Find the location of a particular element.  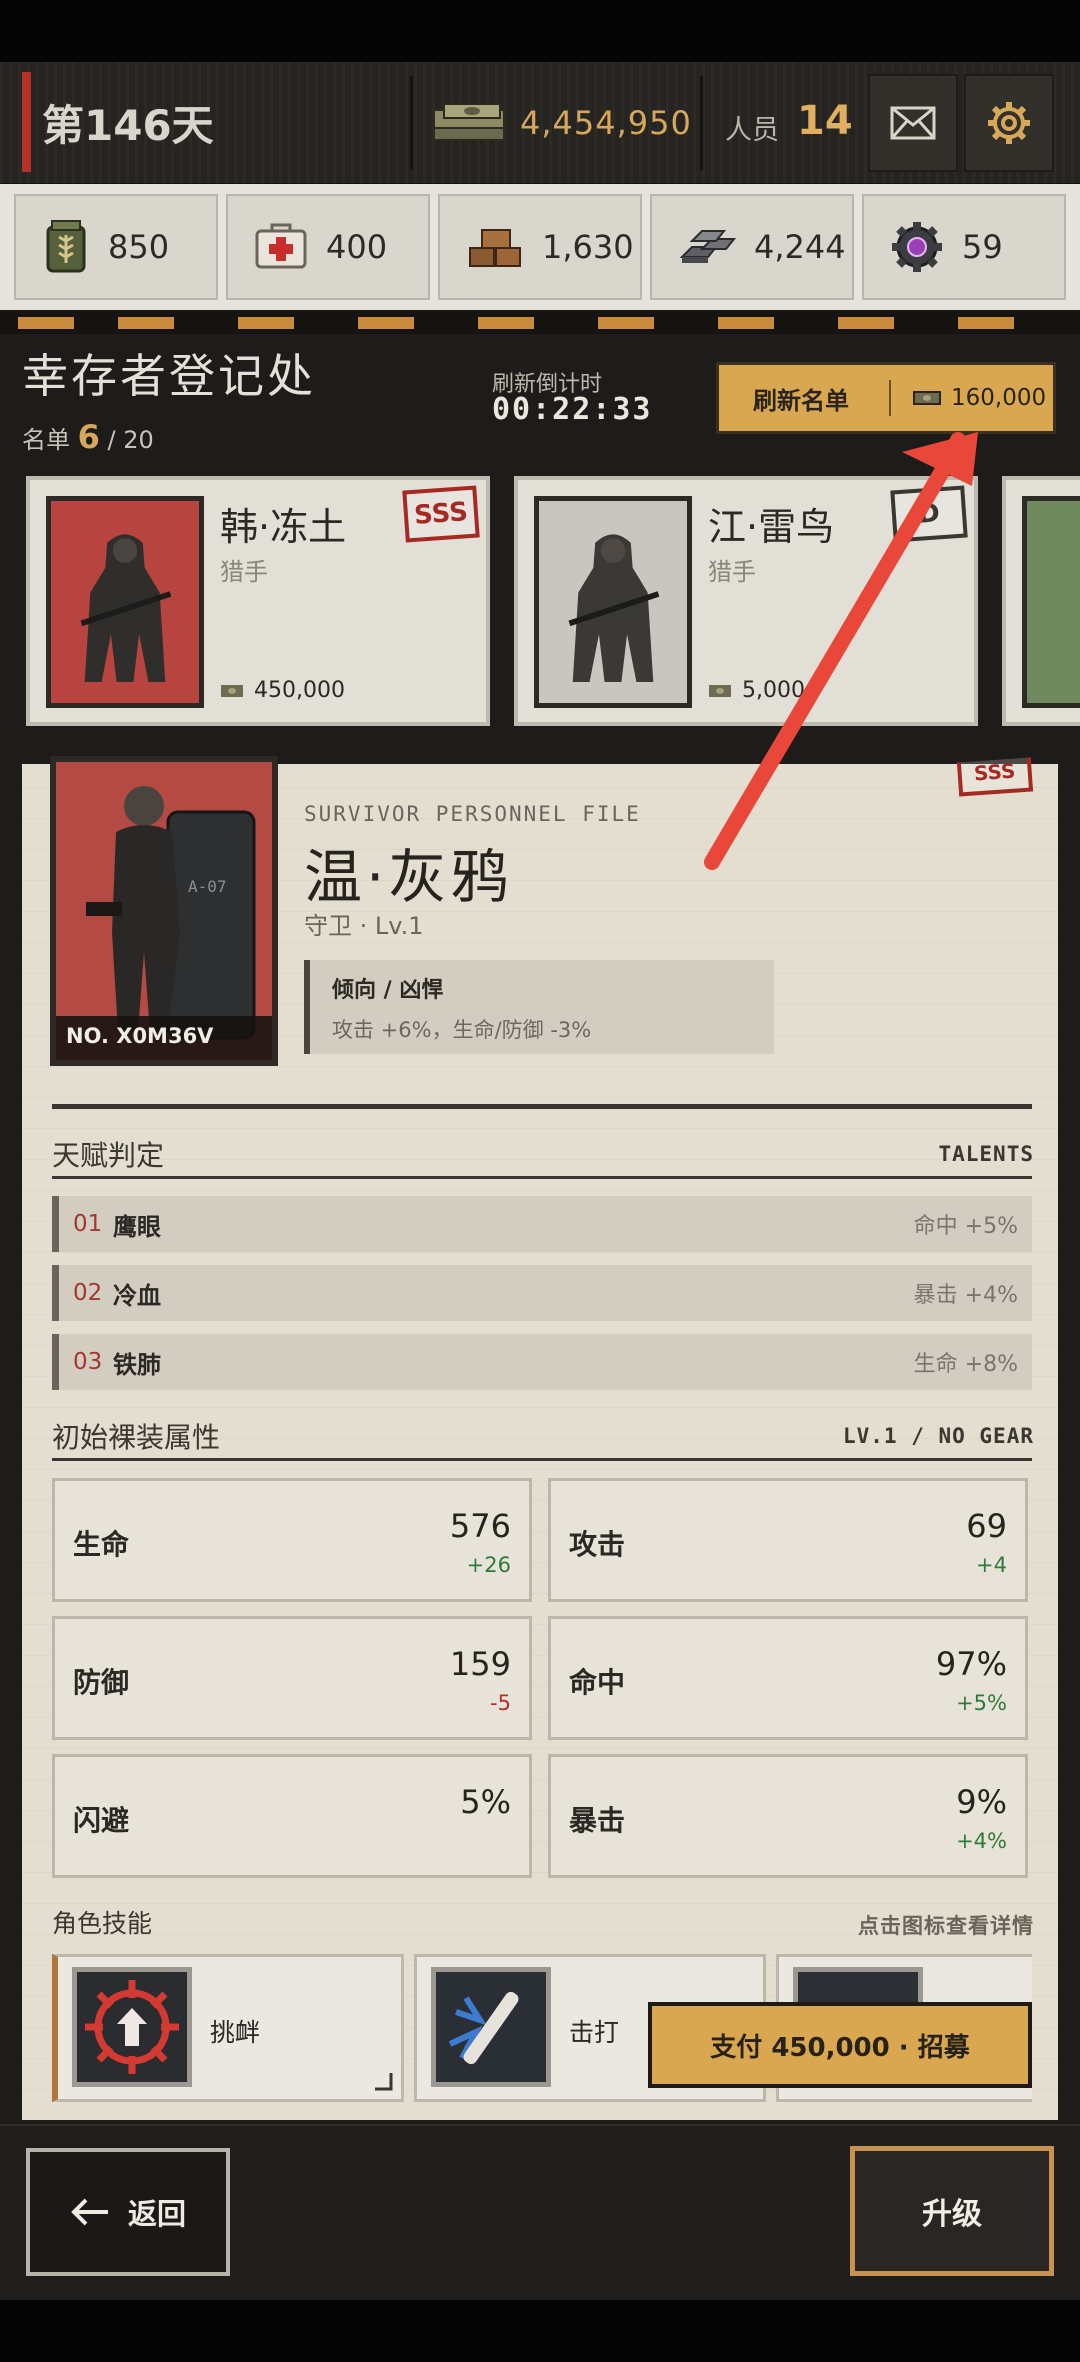

stat-delta: +5% is located at coordinates (981, 1703).